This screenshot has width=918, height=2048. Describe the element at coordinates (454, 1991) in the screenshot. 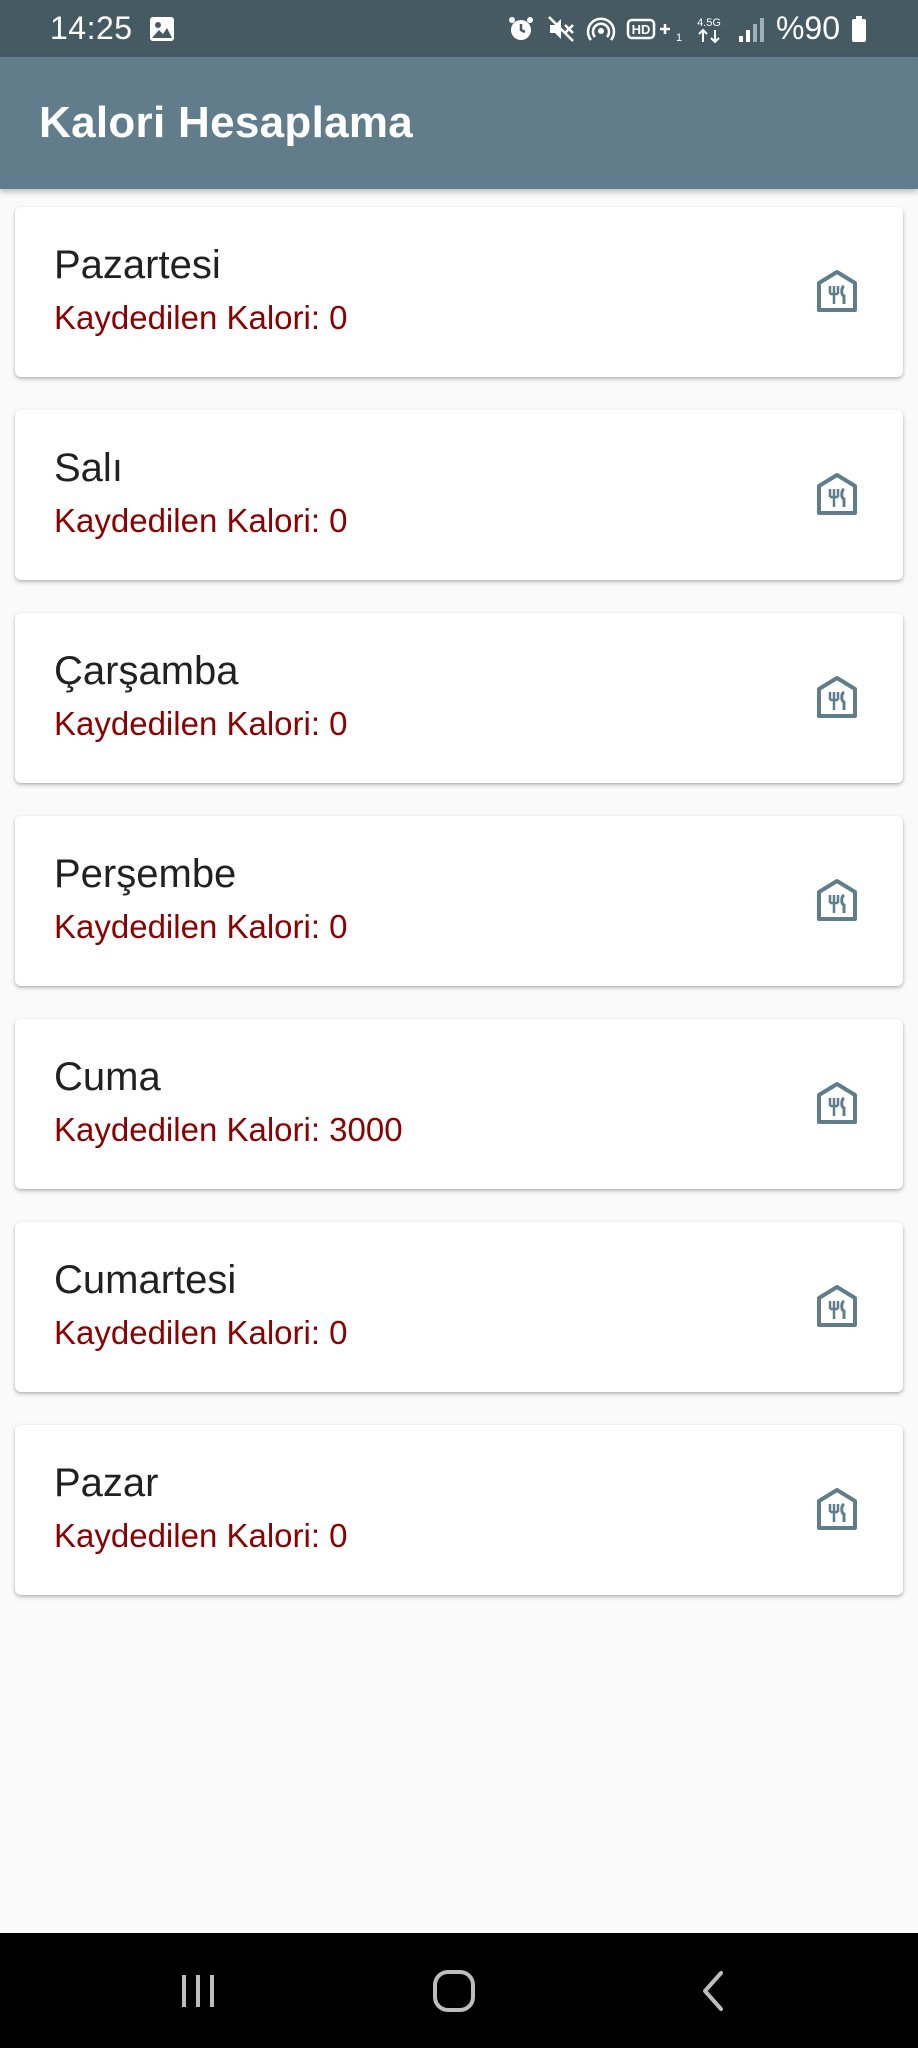

I see `home-icon` at that location.